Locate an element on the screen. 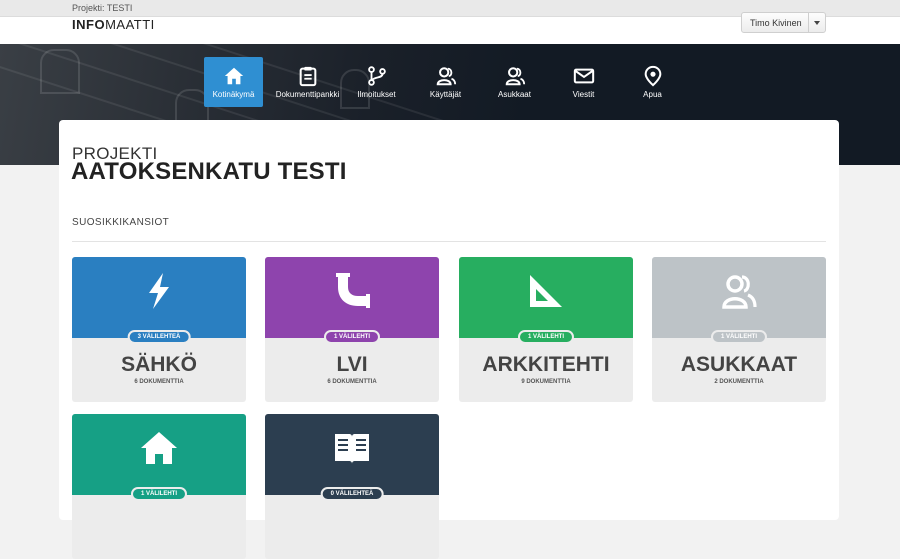 The height and width of the screenshot is (559, 900). lightning-icon is located at coordinates (159, 291).